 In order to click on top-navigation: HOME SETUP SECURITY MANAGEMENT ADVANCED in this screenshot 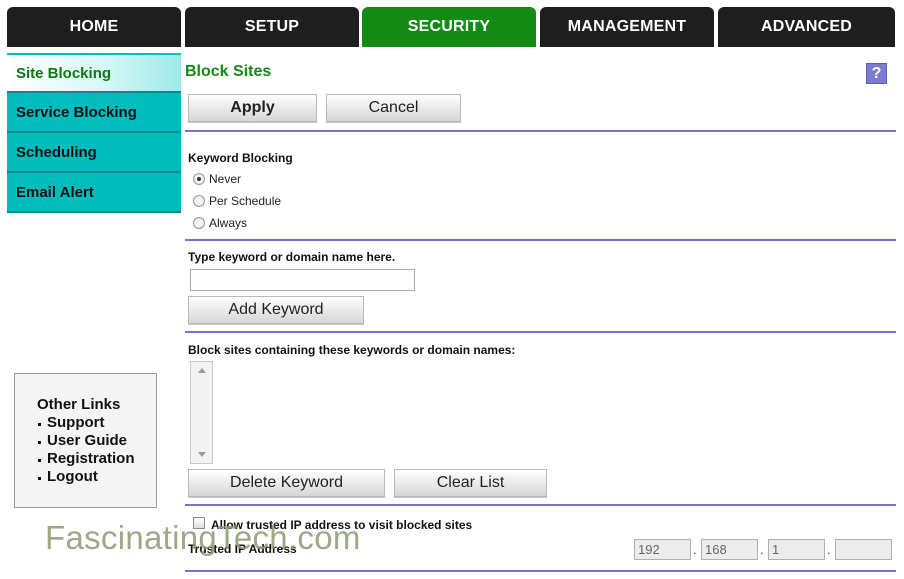, I will do `click(451, 27)`.